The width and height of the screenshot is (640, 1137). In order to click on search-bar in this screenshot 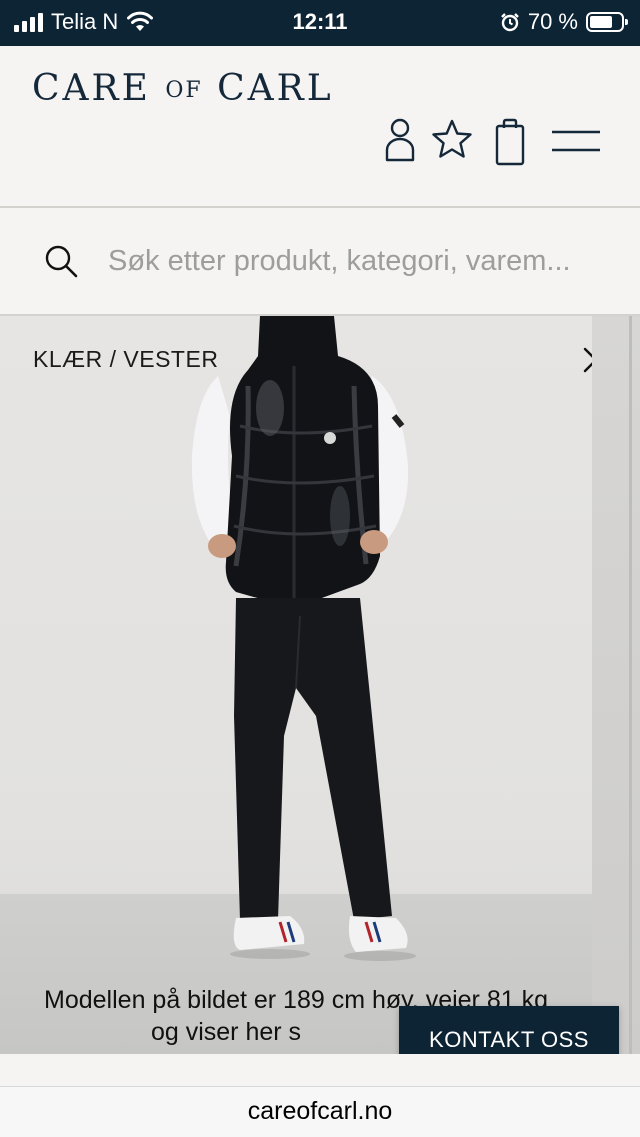, I will do `click(320, 261)`.